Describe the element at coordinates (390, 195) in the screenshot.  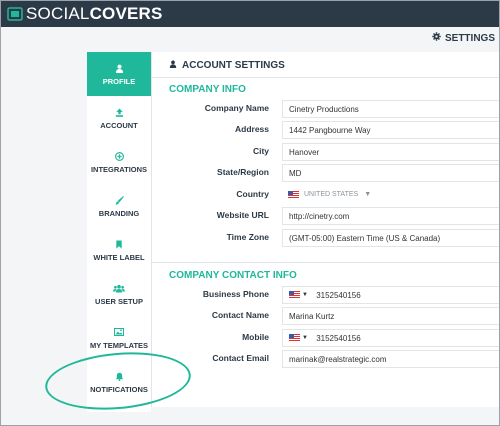
I see `country-select: UNITED STATES ▼` at that location.